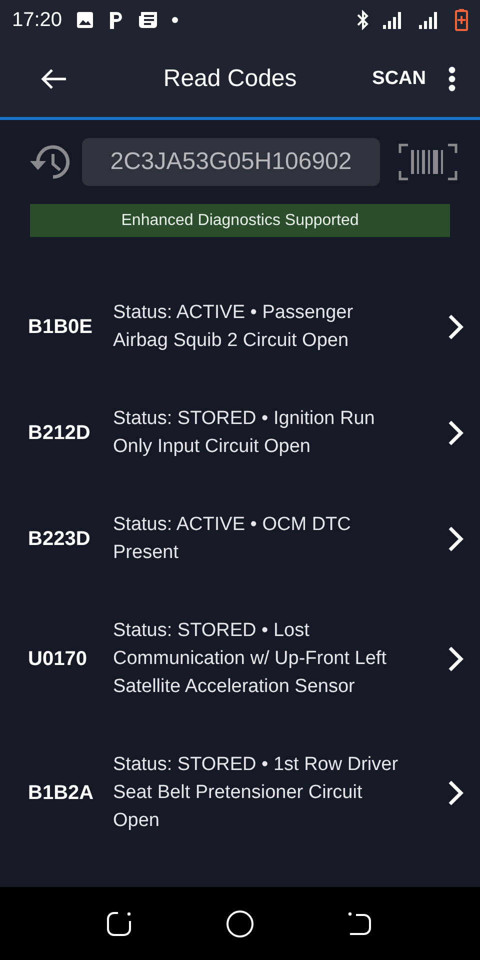  Describe the element at coordinates (175, 20) in the screenshot. I see `dot-icon` at that location.